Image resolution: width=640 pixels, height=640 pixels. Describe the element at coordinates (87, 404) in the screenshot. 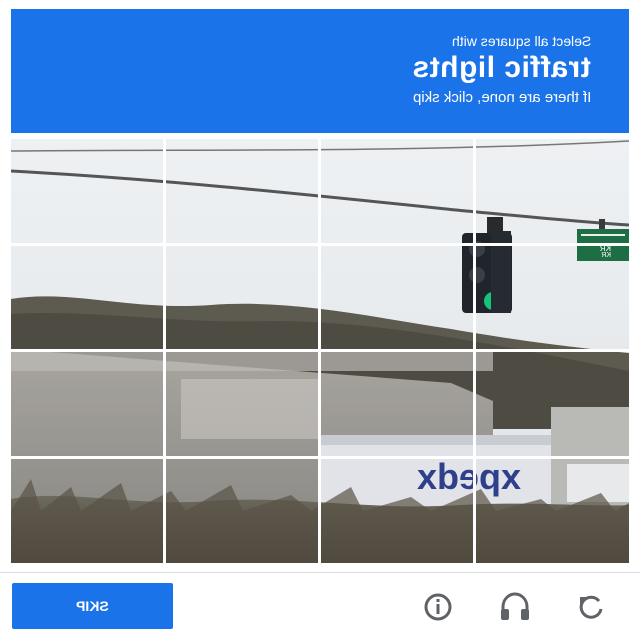

I see `grid-tile-r3-c1` at that location.